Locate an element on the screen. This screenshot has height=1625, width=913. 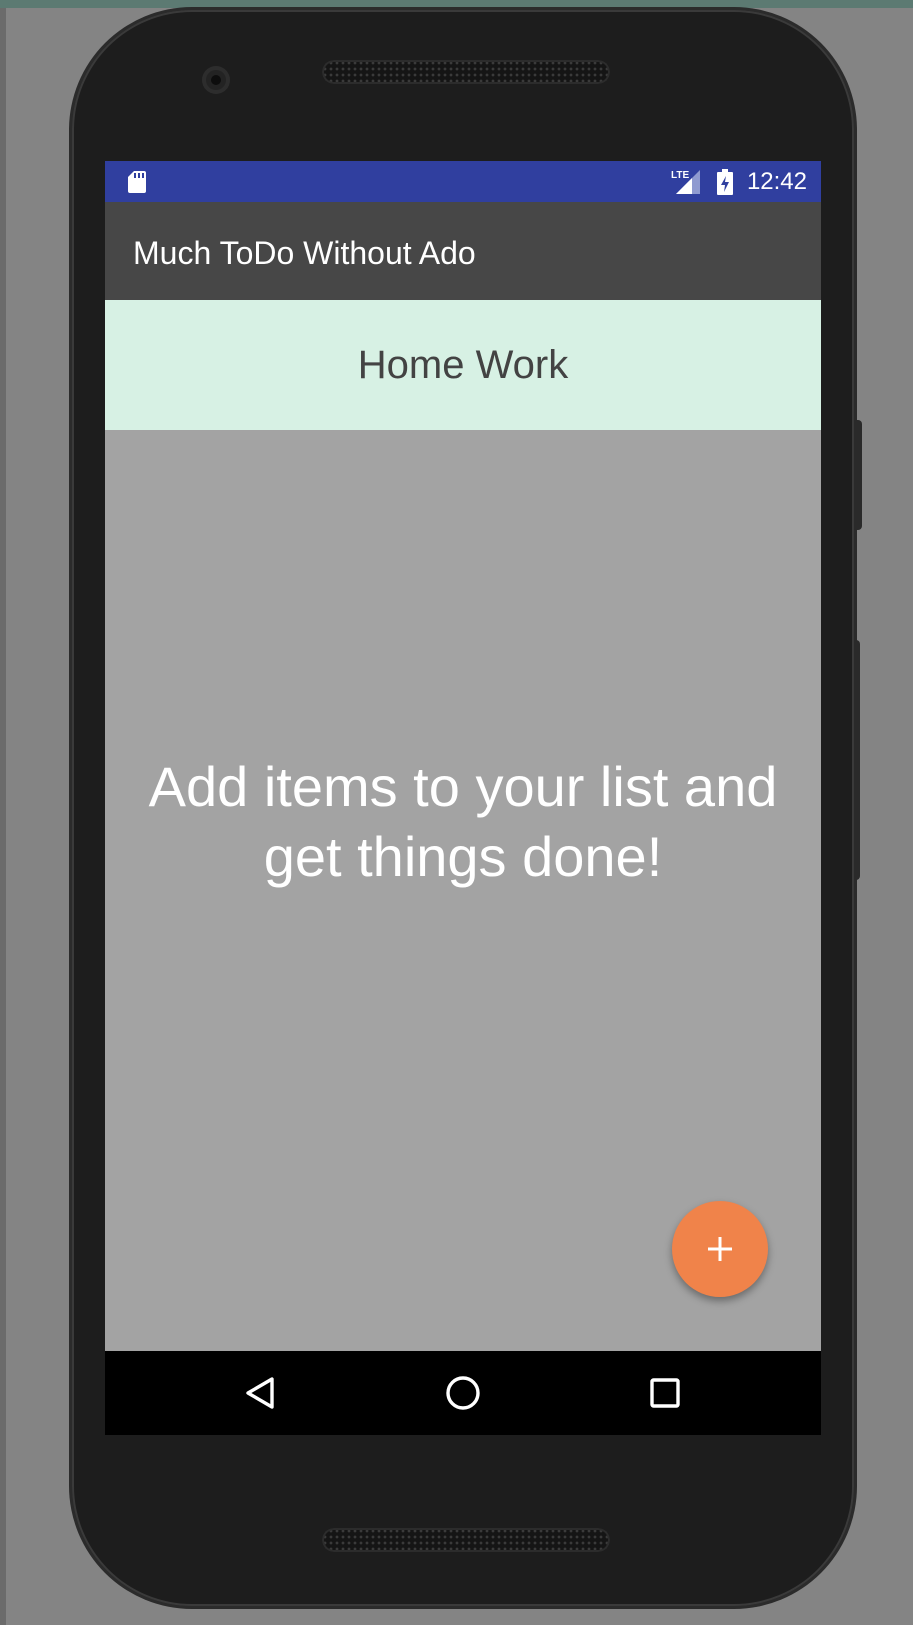
sd-card-icon is located at coordinates (137, 182).